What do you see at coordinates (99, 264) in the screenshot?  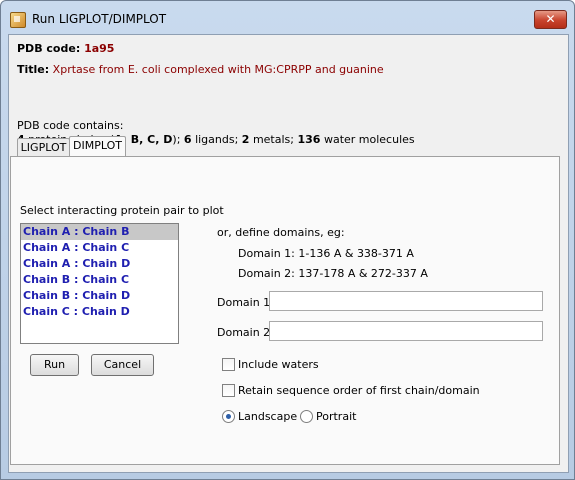 I see `pair-list-item: Chain A : Chain D` at bounding box center [99, 264].